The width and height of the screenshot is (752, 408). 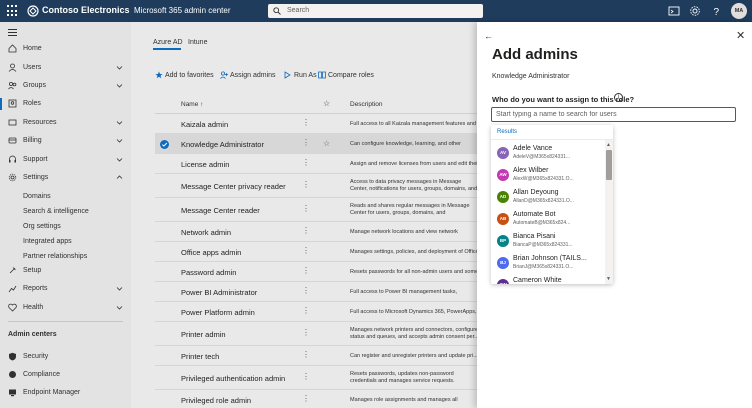 What do you see at coordinates (205, 164) in the screenshot?
I see `role-name: License admin` at bounding box center [205, 164].